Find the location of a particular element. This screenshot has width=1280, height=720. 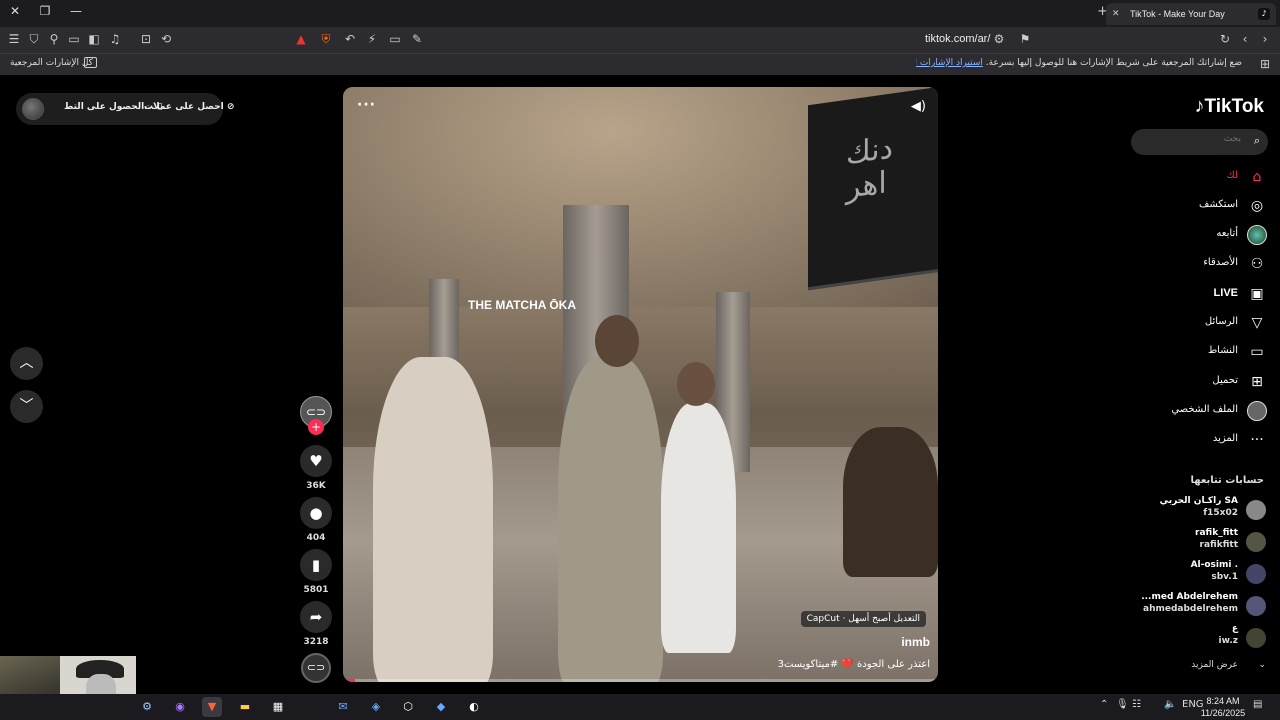

like-count: 36K is located at coordinates (316, 486).